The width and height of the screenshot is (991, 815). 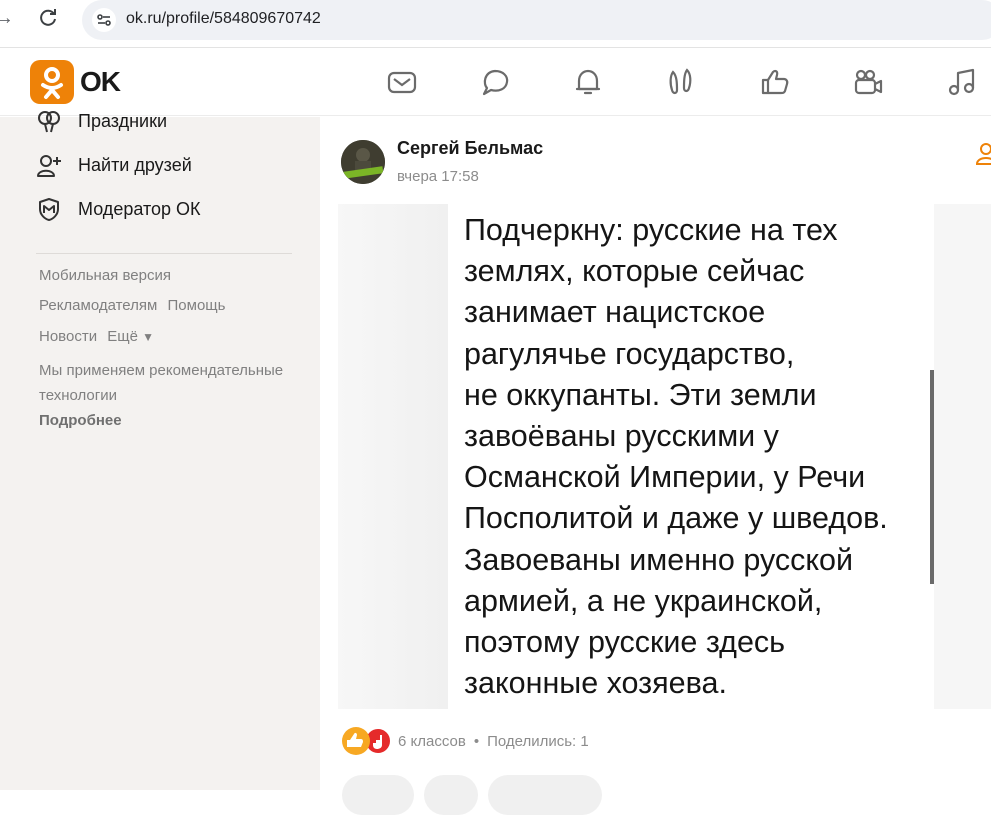 What do you see at coordinates (148, 337) in the screenshot?
I see `caret-down-icon: ▼` at bounding box center [148, 337].